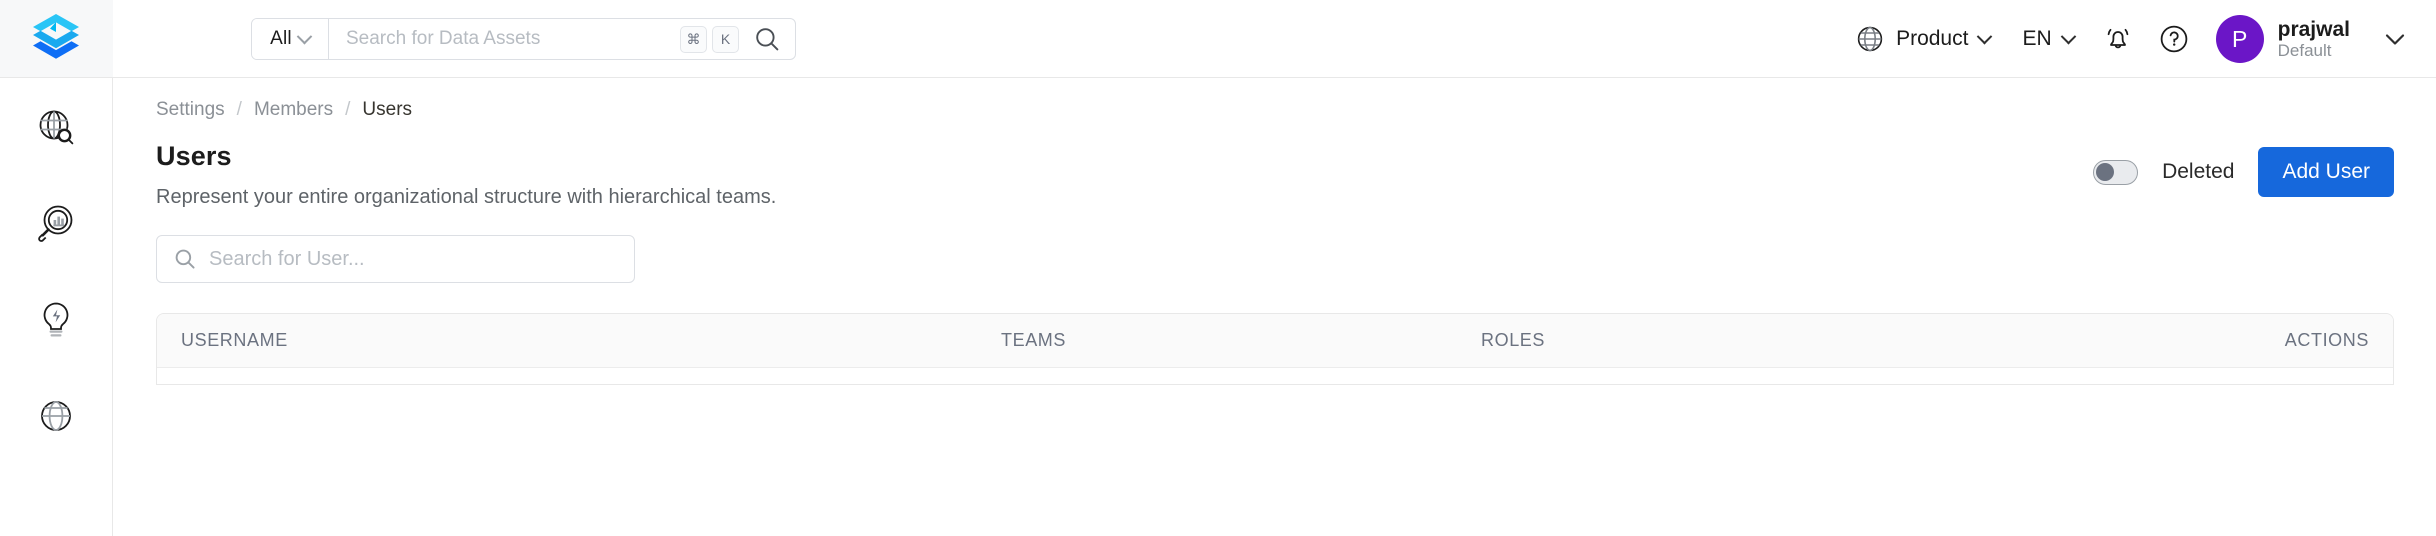  What do you see at coordinates (1275, 376) in the screenshot?
I see `table-body` at bounding box center [1275, 376].